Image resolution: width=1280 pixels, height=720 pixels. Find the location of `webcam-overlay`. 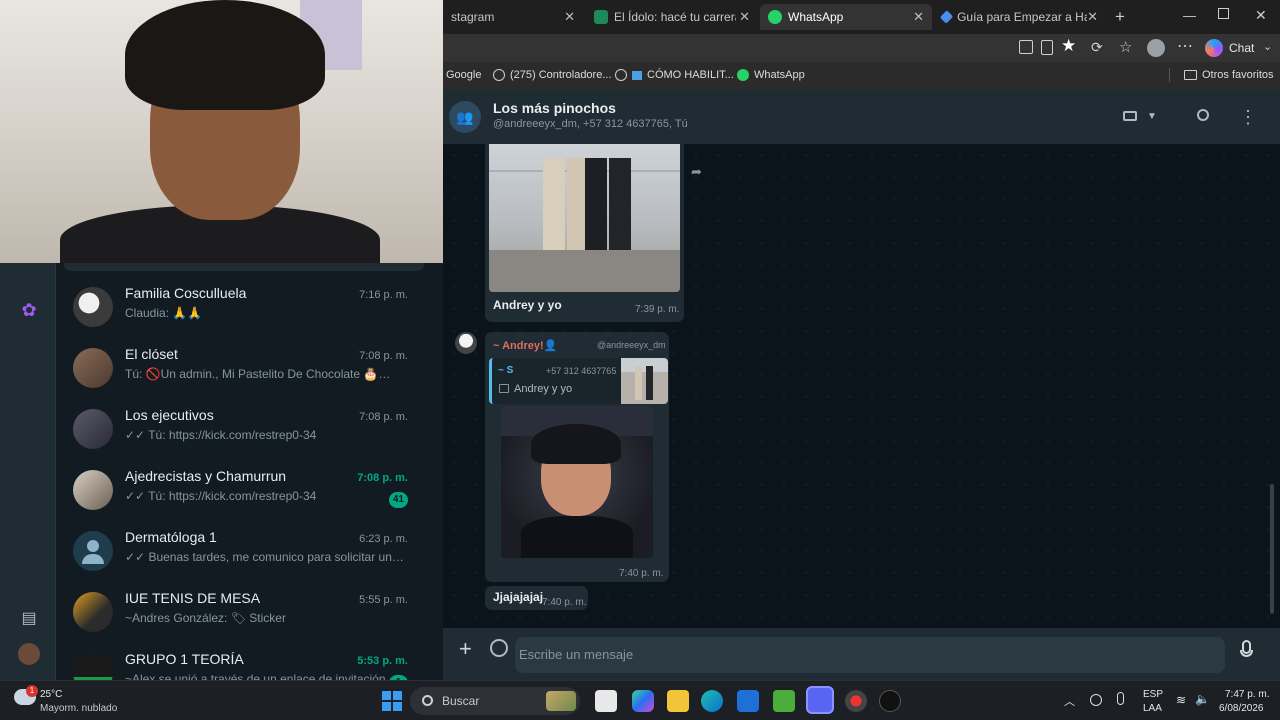

webcam-overlay is located at coordinates (221, 131).